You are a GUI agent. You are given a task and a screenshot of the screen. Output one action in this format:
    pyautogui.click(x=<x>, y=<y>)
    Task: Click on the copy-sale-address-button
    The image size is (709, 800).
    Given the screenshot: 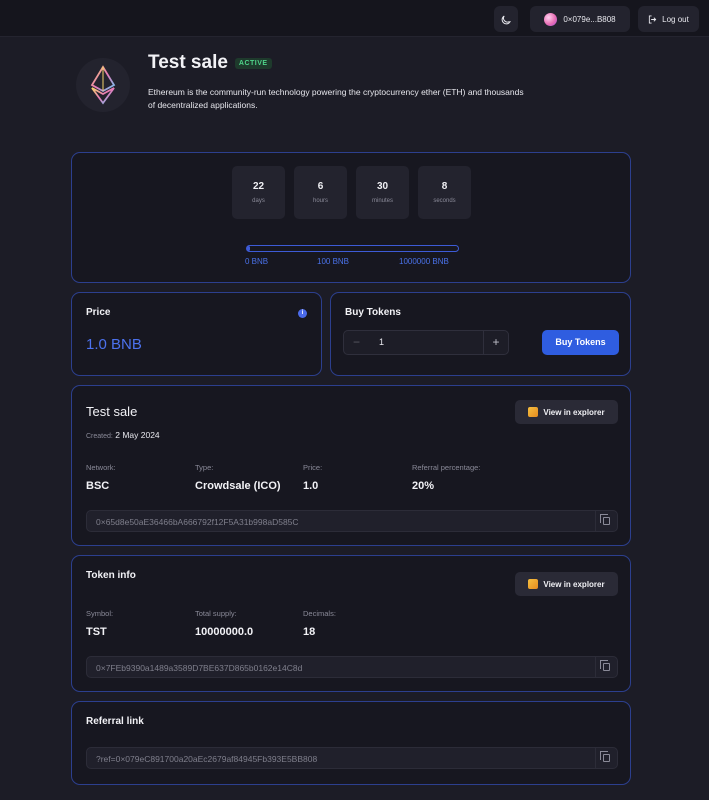 What is the action you would take?
    pyautogui.click(x=606, y=521)
    